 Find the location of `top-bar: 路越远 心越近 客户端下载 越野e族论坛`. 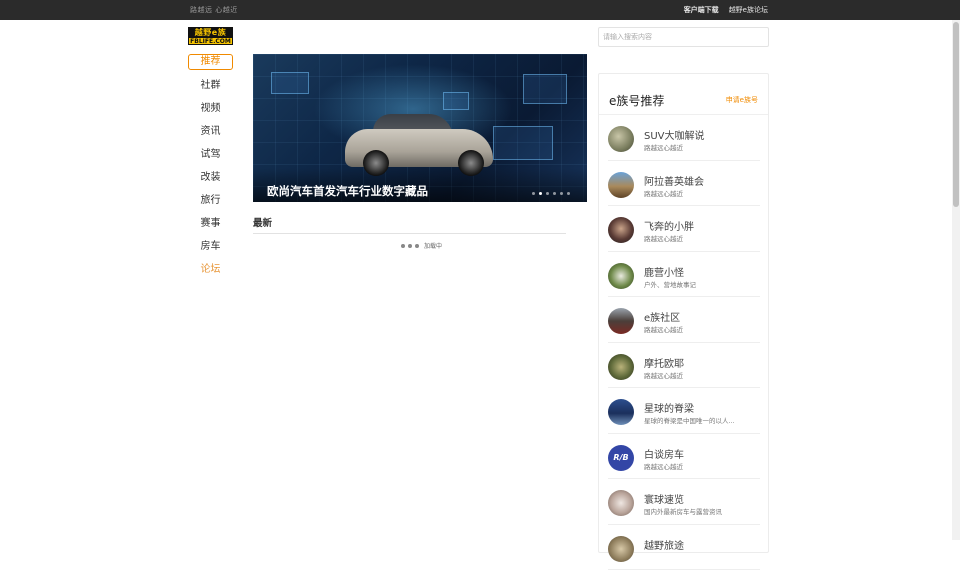

top-bar: 路越远 心越近 客户端下载 越野e族论坛 is located at coordinates (480, 10).